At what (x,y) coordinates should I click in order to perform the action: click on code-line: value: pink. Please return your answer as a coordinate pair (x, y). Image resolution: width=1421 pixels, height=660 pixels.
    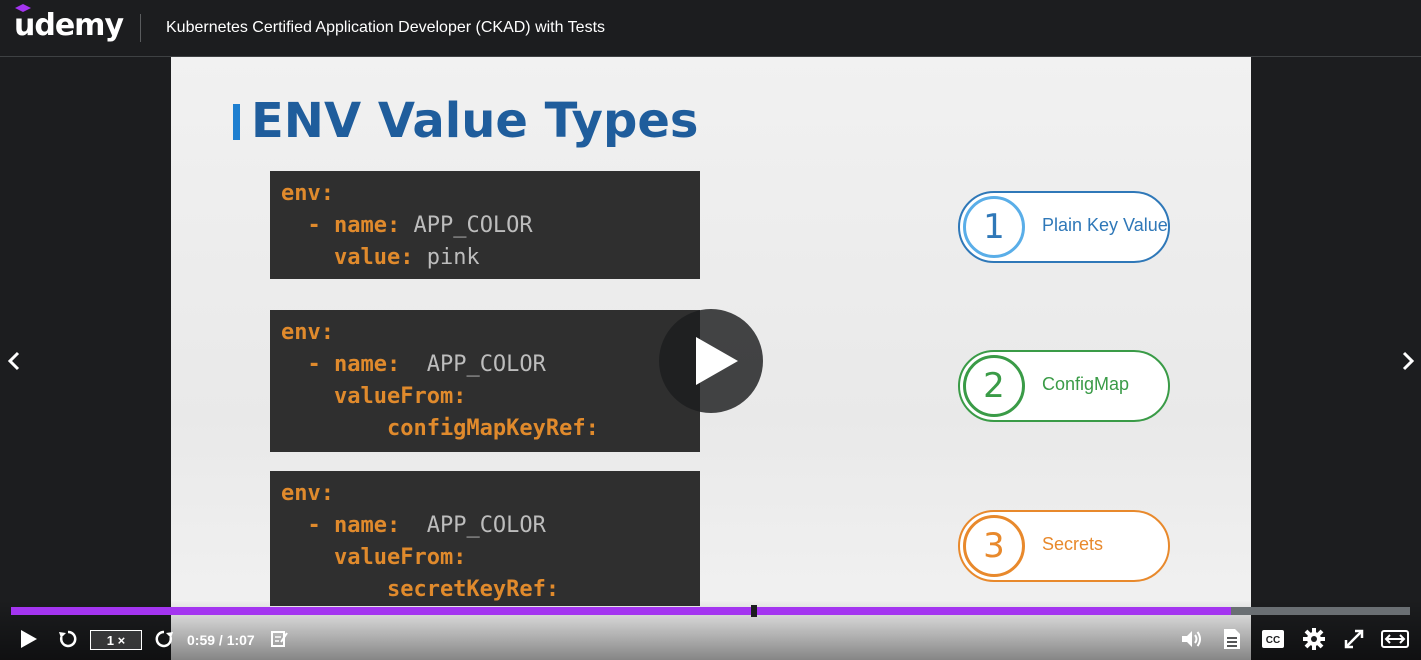
    Looking at the image, I should click on (485, 258).